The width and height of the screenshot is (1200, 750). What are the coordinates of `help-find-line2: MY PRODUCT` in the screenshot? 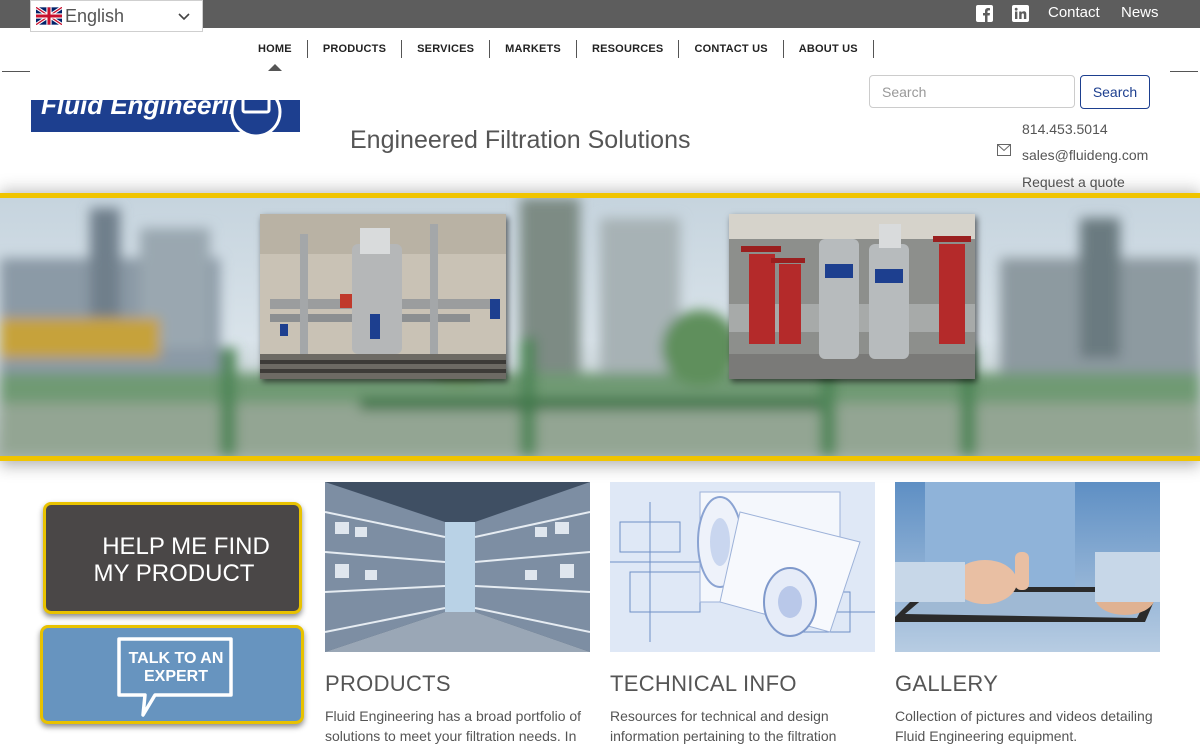 It's located at (174, 573).